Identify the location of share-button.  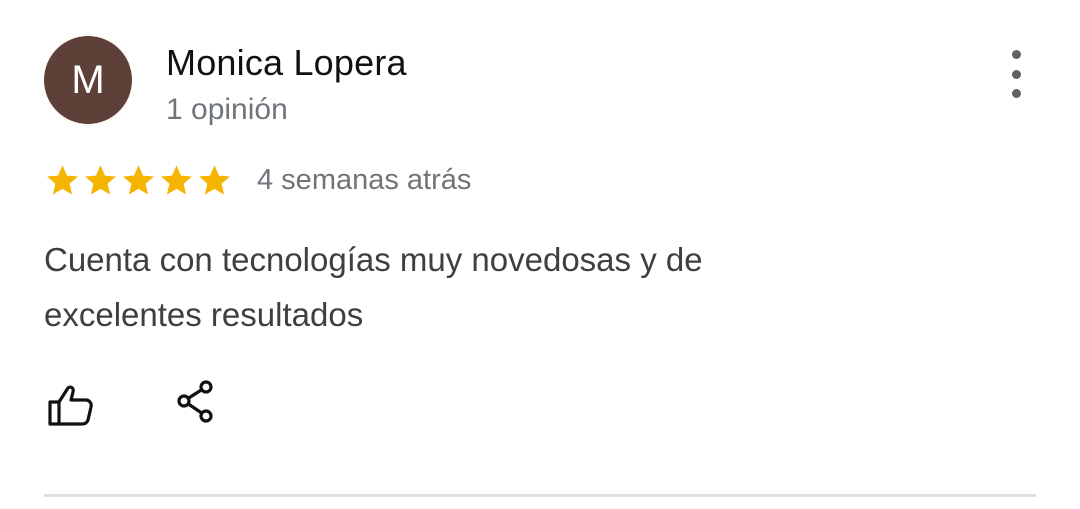
(196, 402).